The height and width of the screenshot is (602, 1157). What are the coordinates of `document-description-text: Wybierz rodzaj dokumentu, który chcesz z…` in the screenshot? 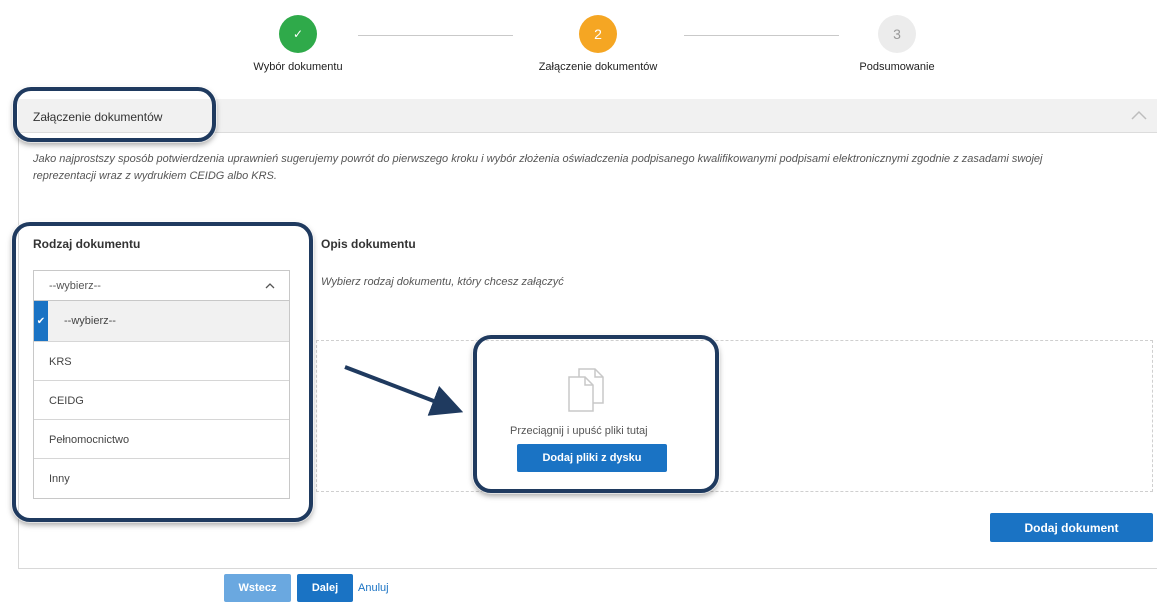 It's located at (442, 282).